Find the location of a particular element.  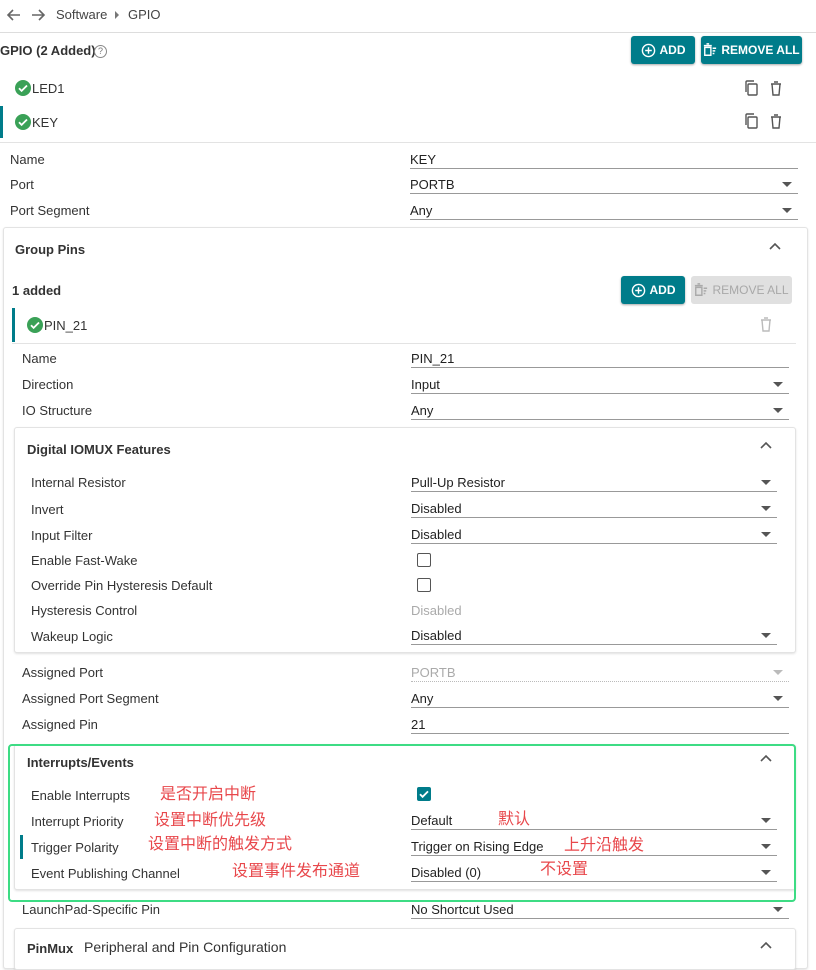

pins-remove-all-button: REMOVE ALL is located at coordinates (741, 290).